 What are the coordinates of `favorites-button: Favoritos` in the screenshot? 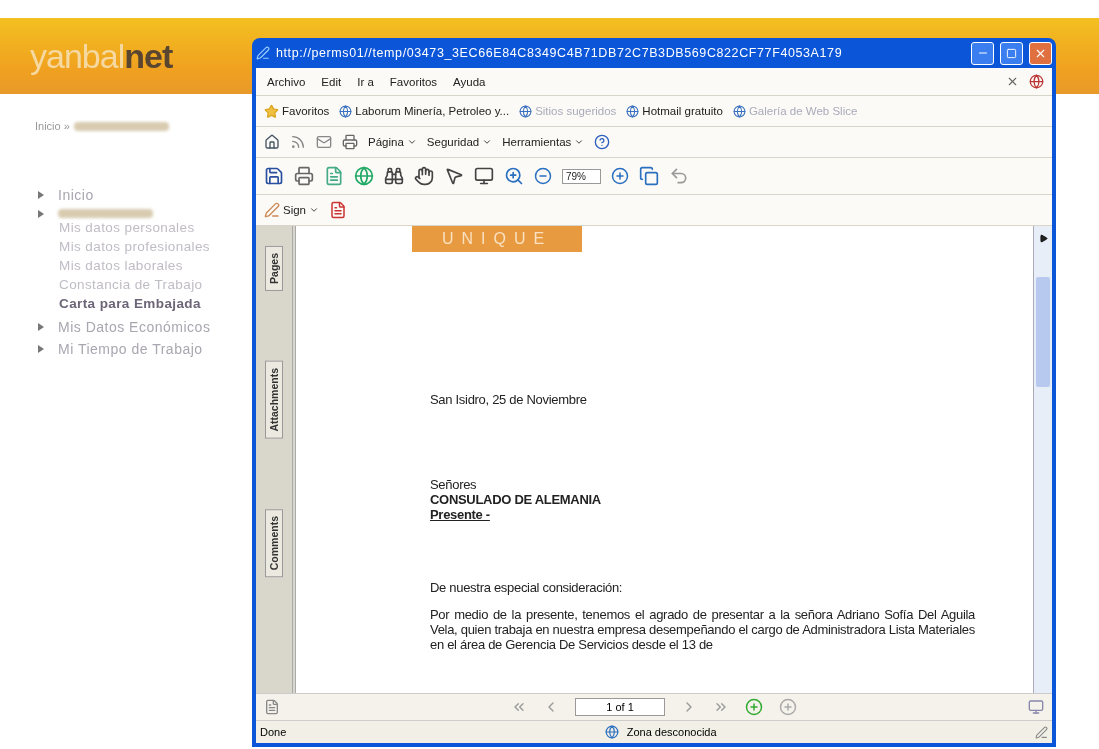 It's located at (297, 111).